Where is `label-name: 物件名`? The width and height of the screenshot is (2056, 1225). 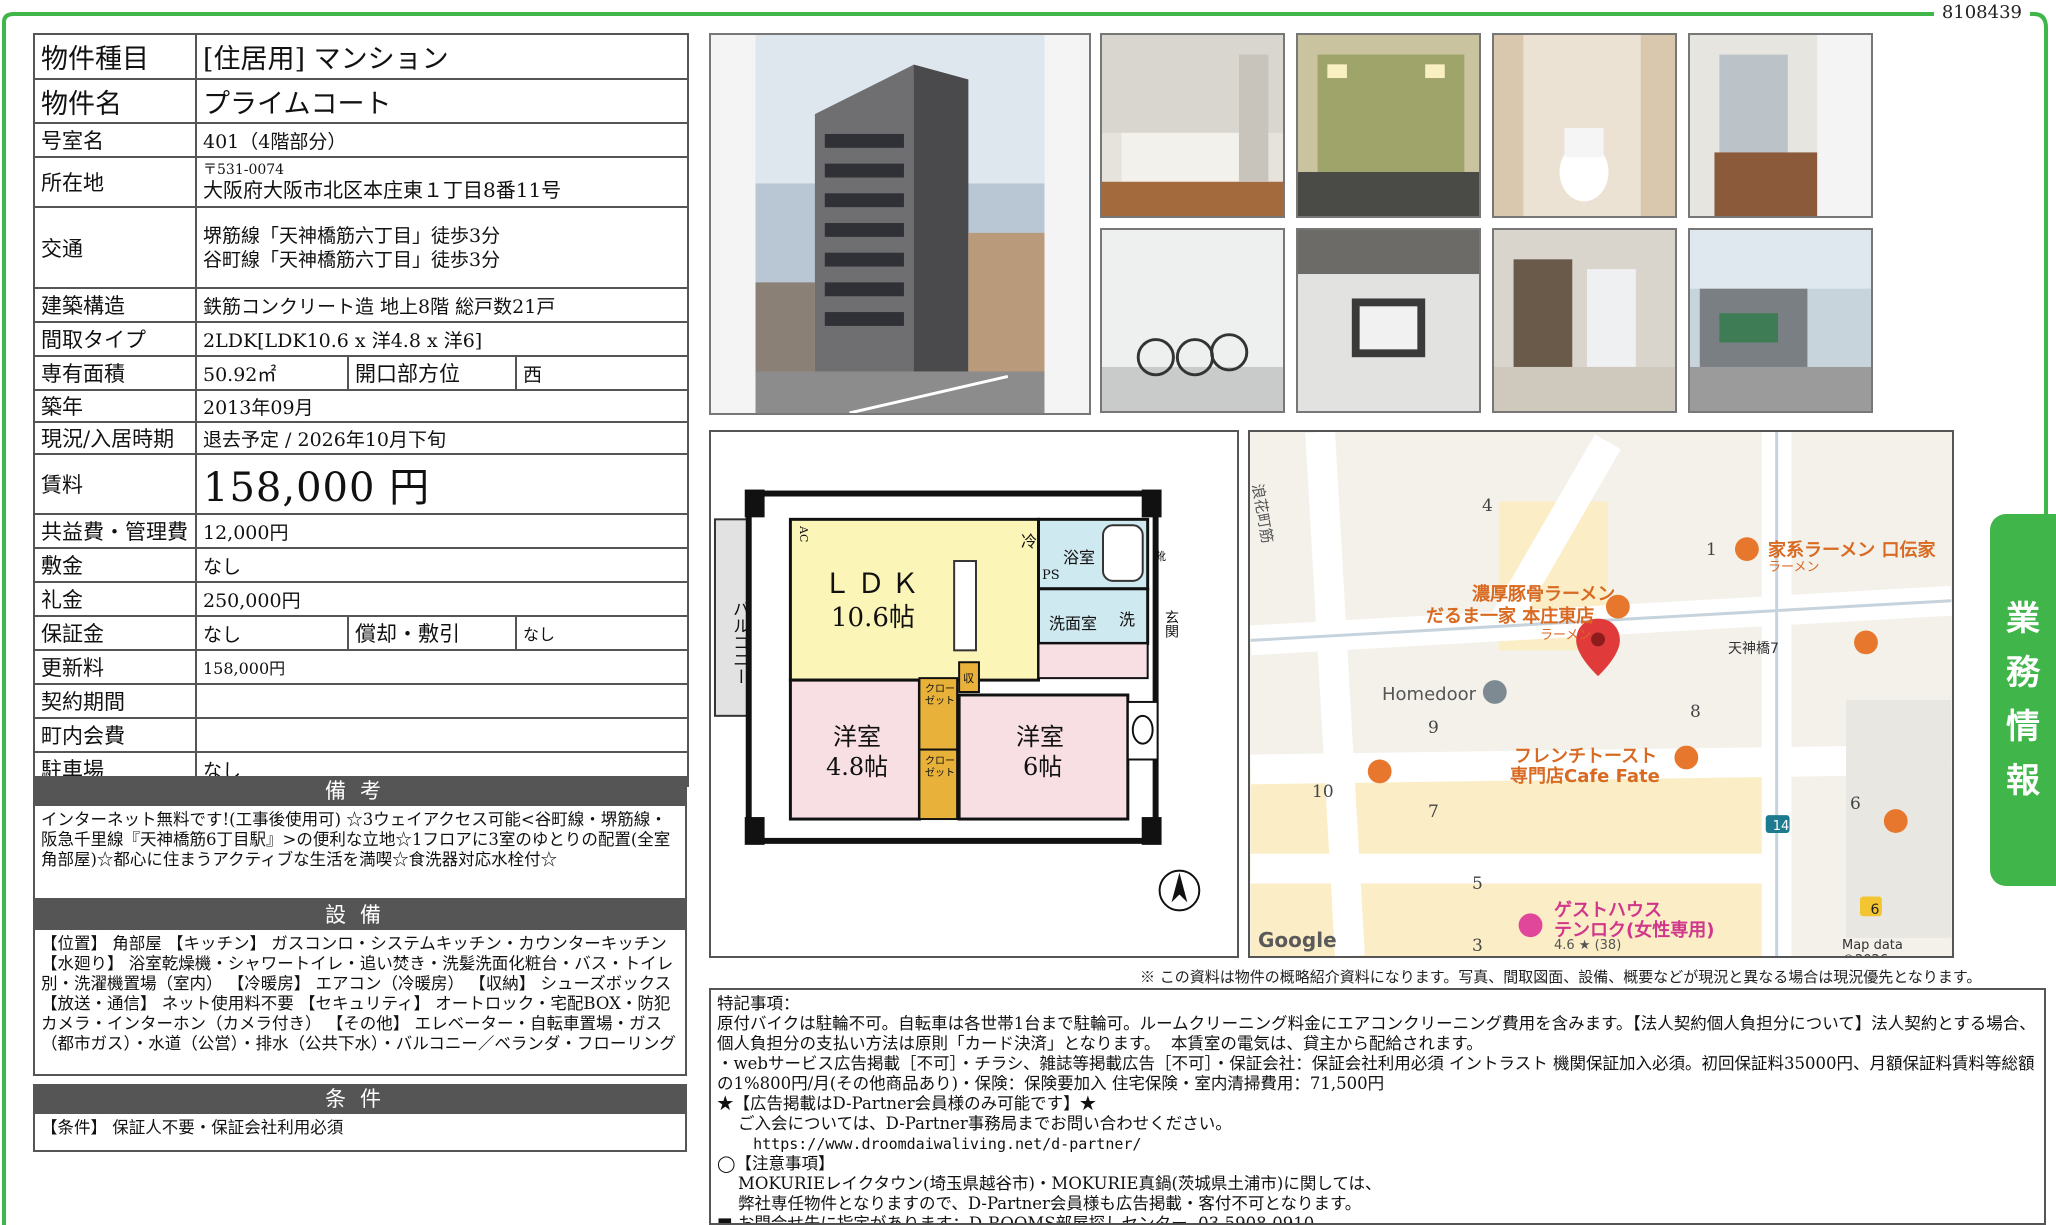
label-name: 物件名 is located at coordinates (115, 101).